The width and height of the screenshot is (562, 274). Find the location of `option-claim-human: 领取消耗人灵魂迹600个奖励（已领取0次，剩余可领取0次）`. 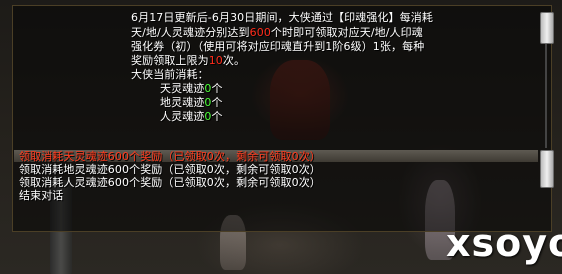

option-claim-human: 领取消耗人灵魂迹600个奖励（已领取0次，剩余可领取0次） is located at coordinates (170, 182).